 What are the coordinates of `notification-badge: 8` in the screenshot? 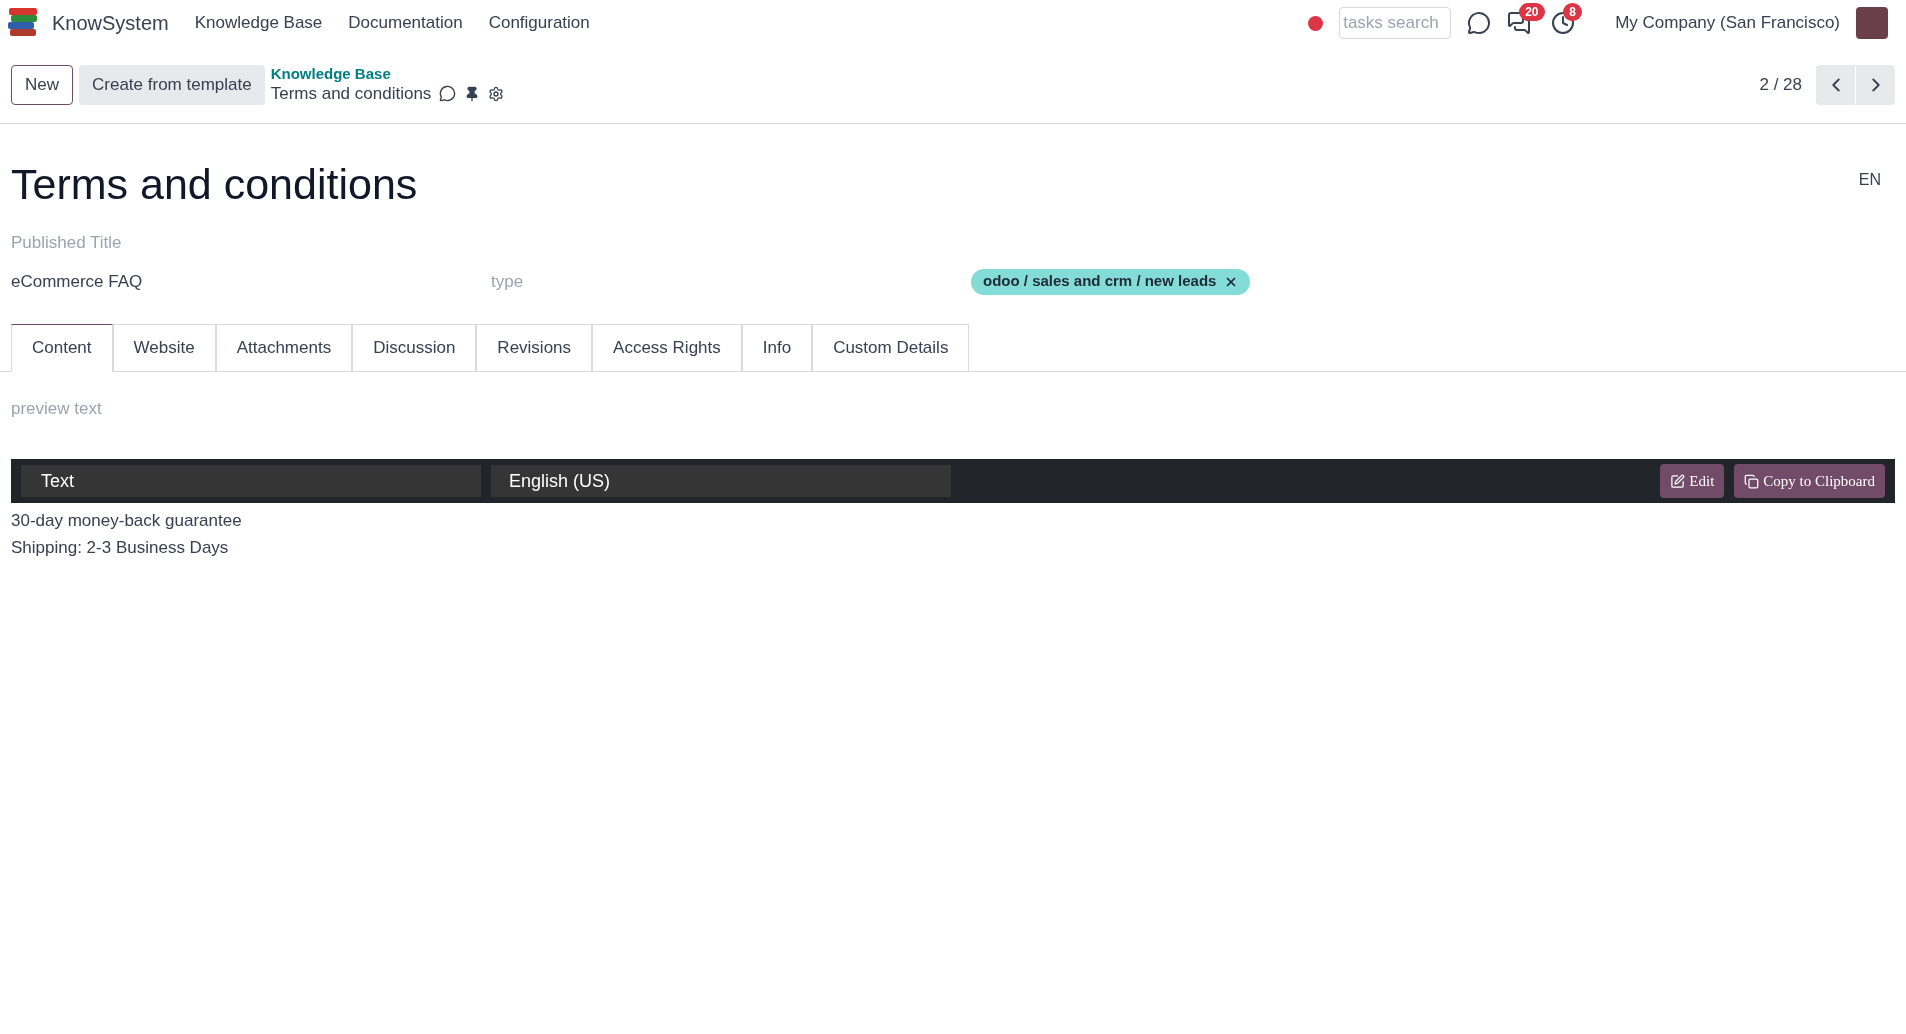 It's located at (1572, 12).